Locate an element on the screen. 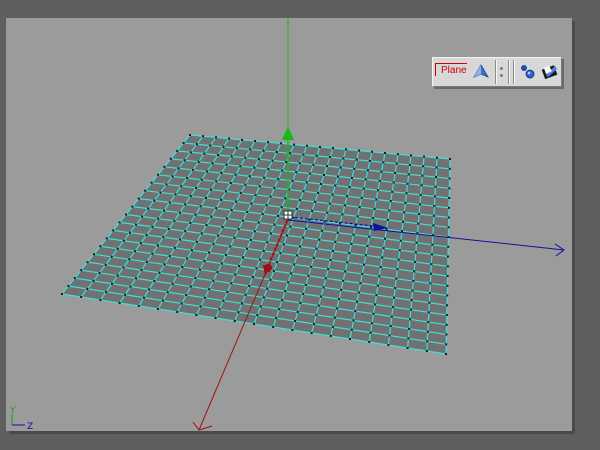 The height and width of the screenshot is (450, 600). texture-tag-icon is located at coordinates (550, 72).